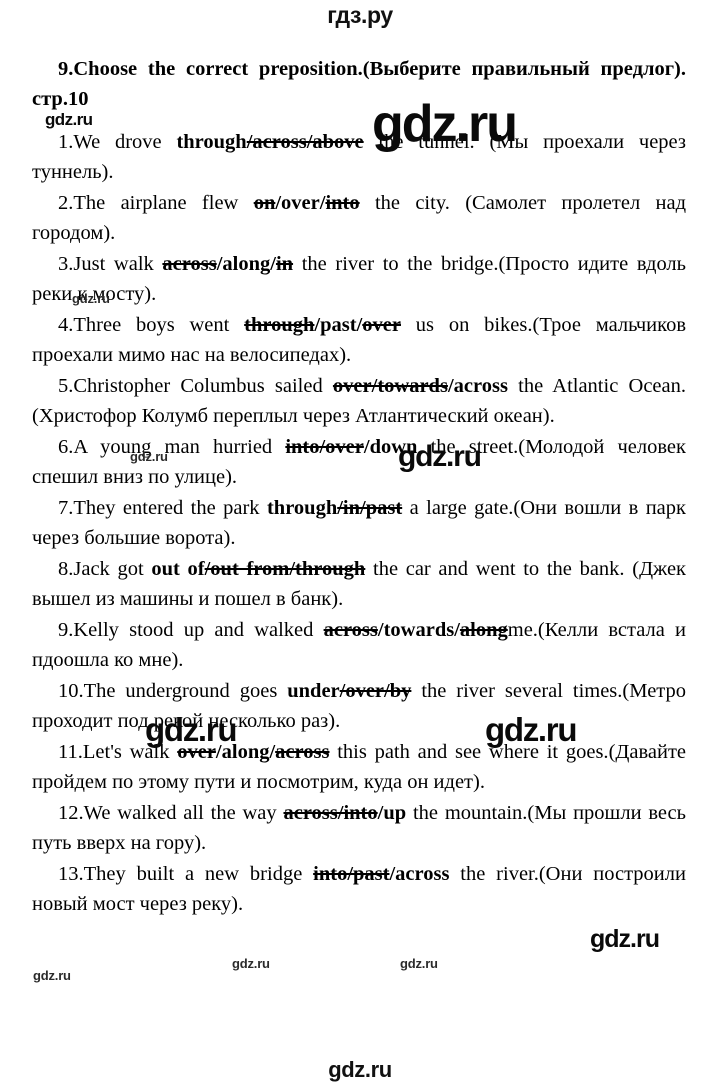 The image size is (720, 1089). I want to click on task-number: 9., so click(66, 69).